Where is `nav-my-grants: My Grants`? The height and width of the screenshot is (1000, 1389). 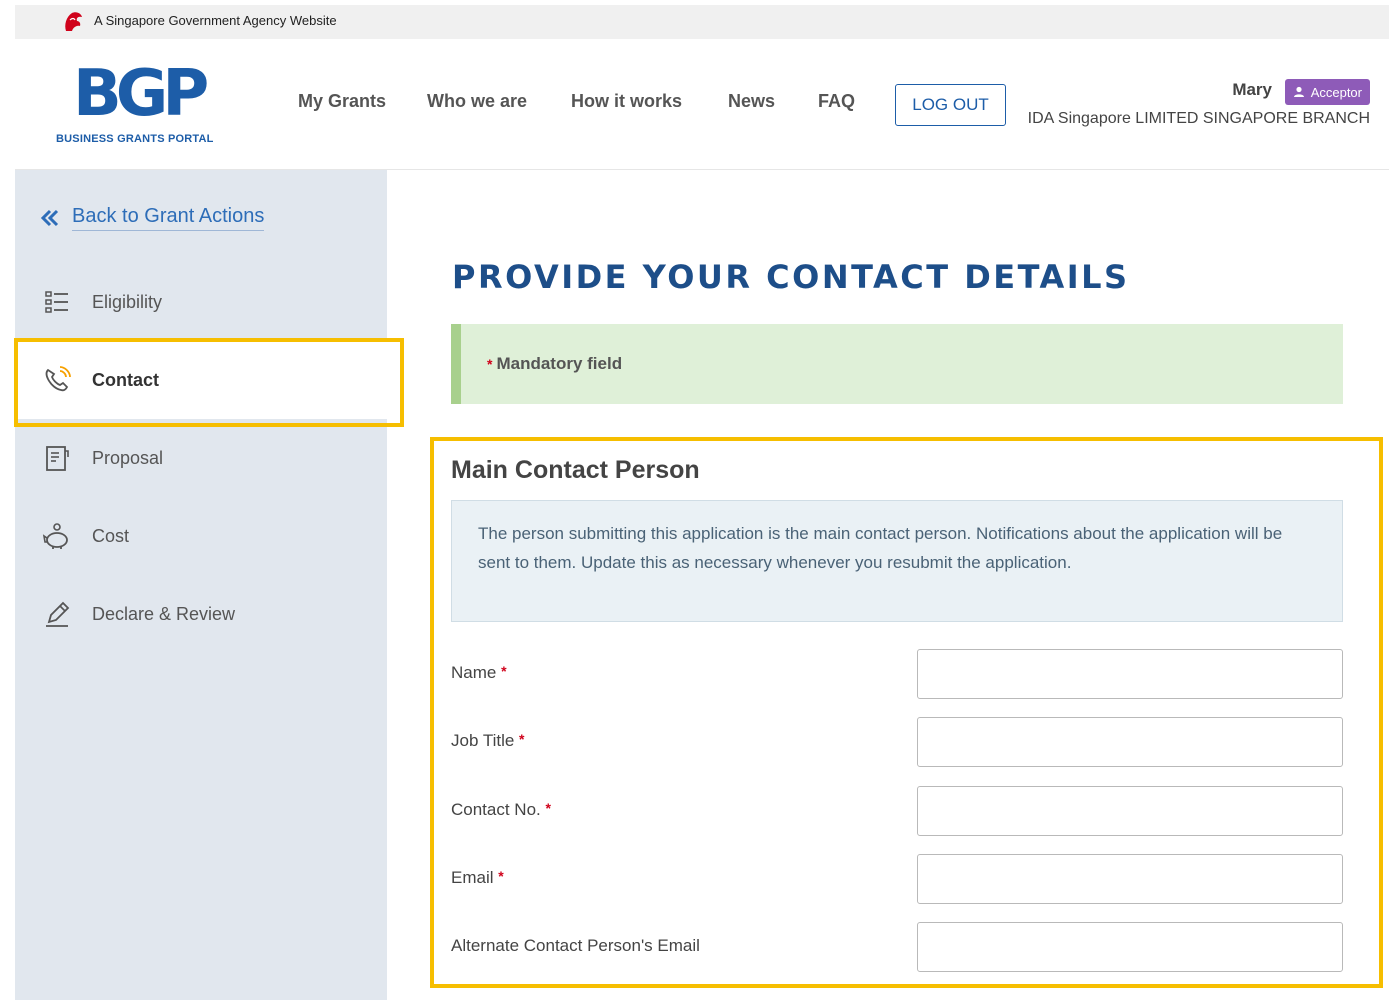
nav-my-grants: My Grants is located at coordinates (342, 101).